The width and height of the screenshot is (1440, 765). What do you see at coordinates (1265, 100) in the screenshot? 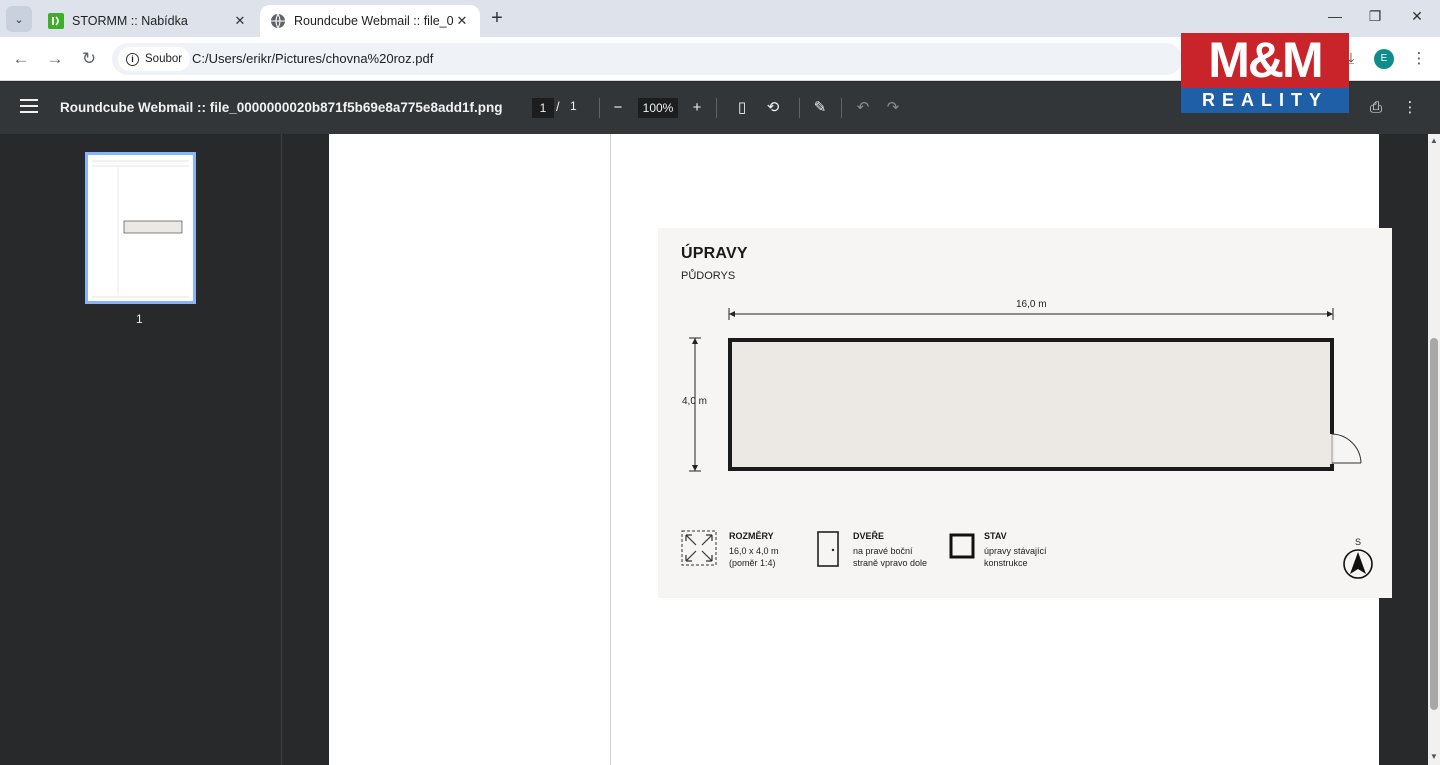
I see `logo-bottom-text: REALITY` at bounding box center [1265, 100].